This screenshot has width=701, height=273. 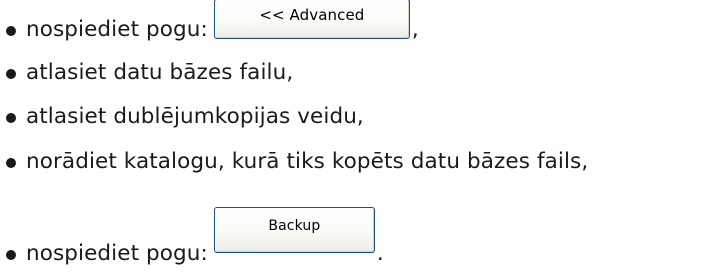 I want to click on step-trailing-punctuation: ,, so click(x=415, y=29).